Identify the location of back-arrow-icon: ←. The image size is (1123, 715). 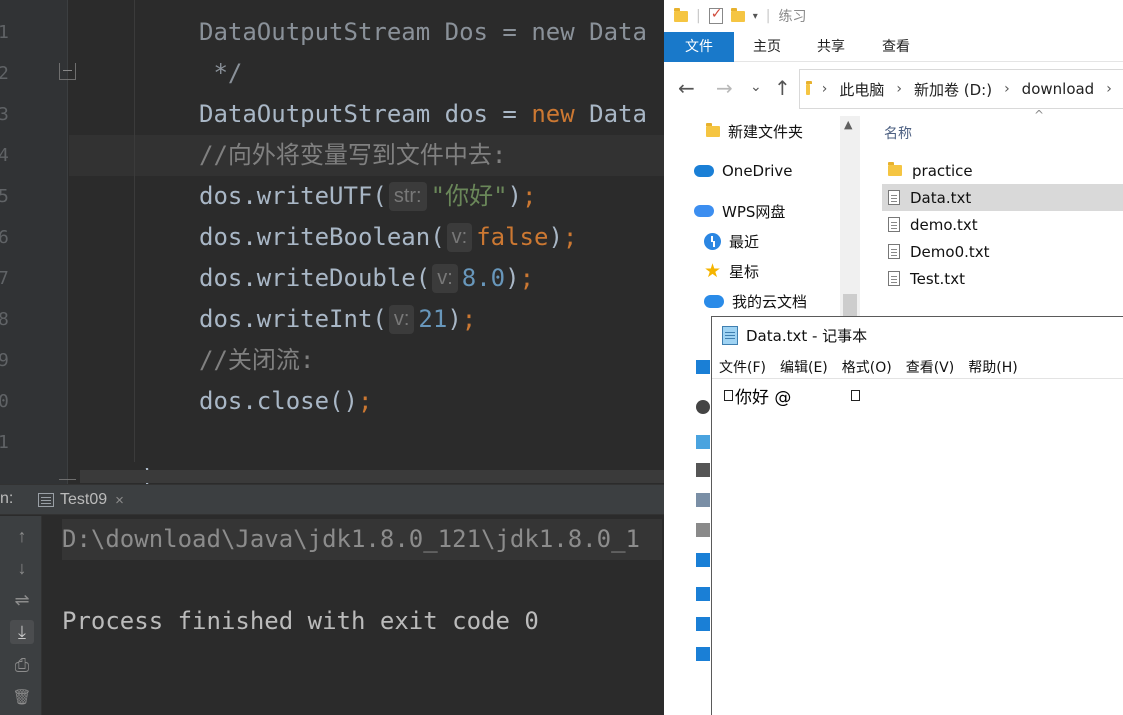
(686, 88).